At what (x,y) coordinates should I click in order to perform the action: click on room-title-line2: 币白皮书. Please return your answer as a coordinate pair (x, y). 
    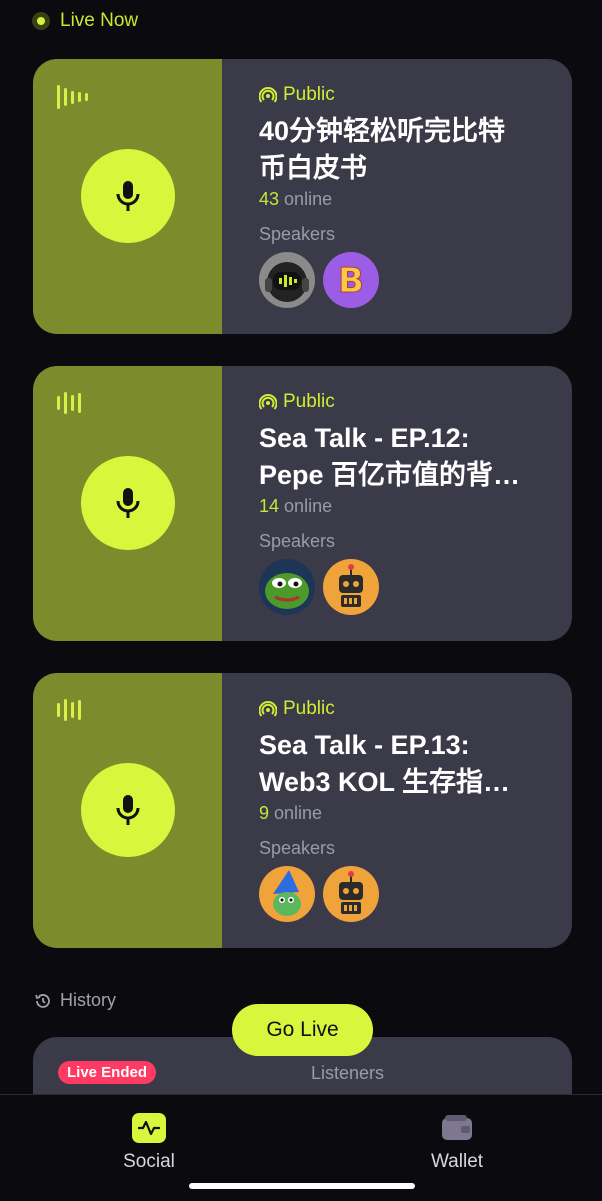
    Looking at the image, I should click on (313, 168).